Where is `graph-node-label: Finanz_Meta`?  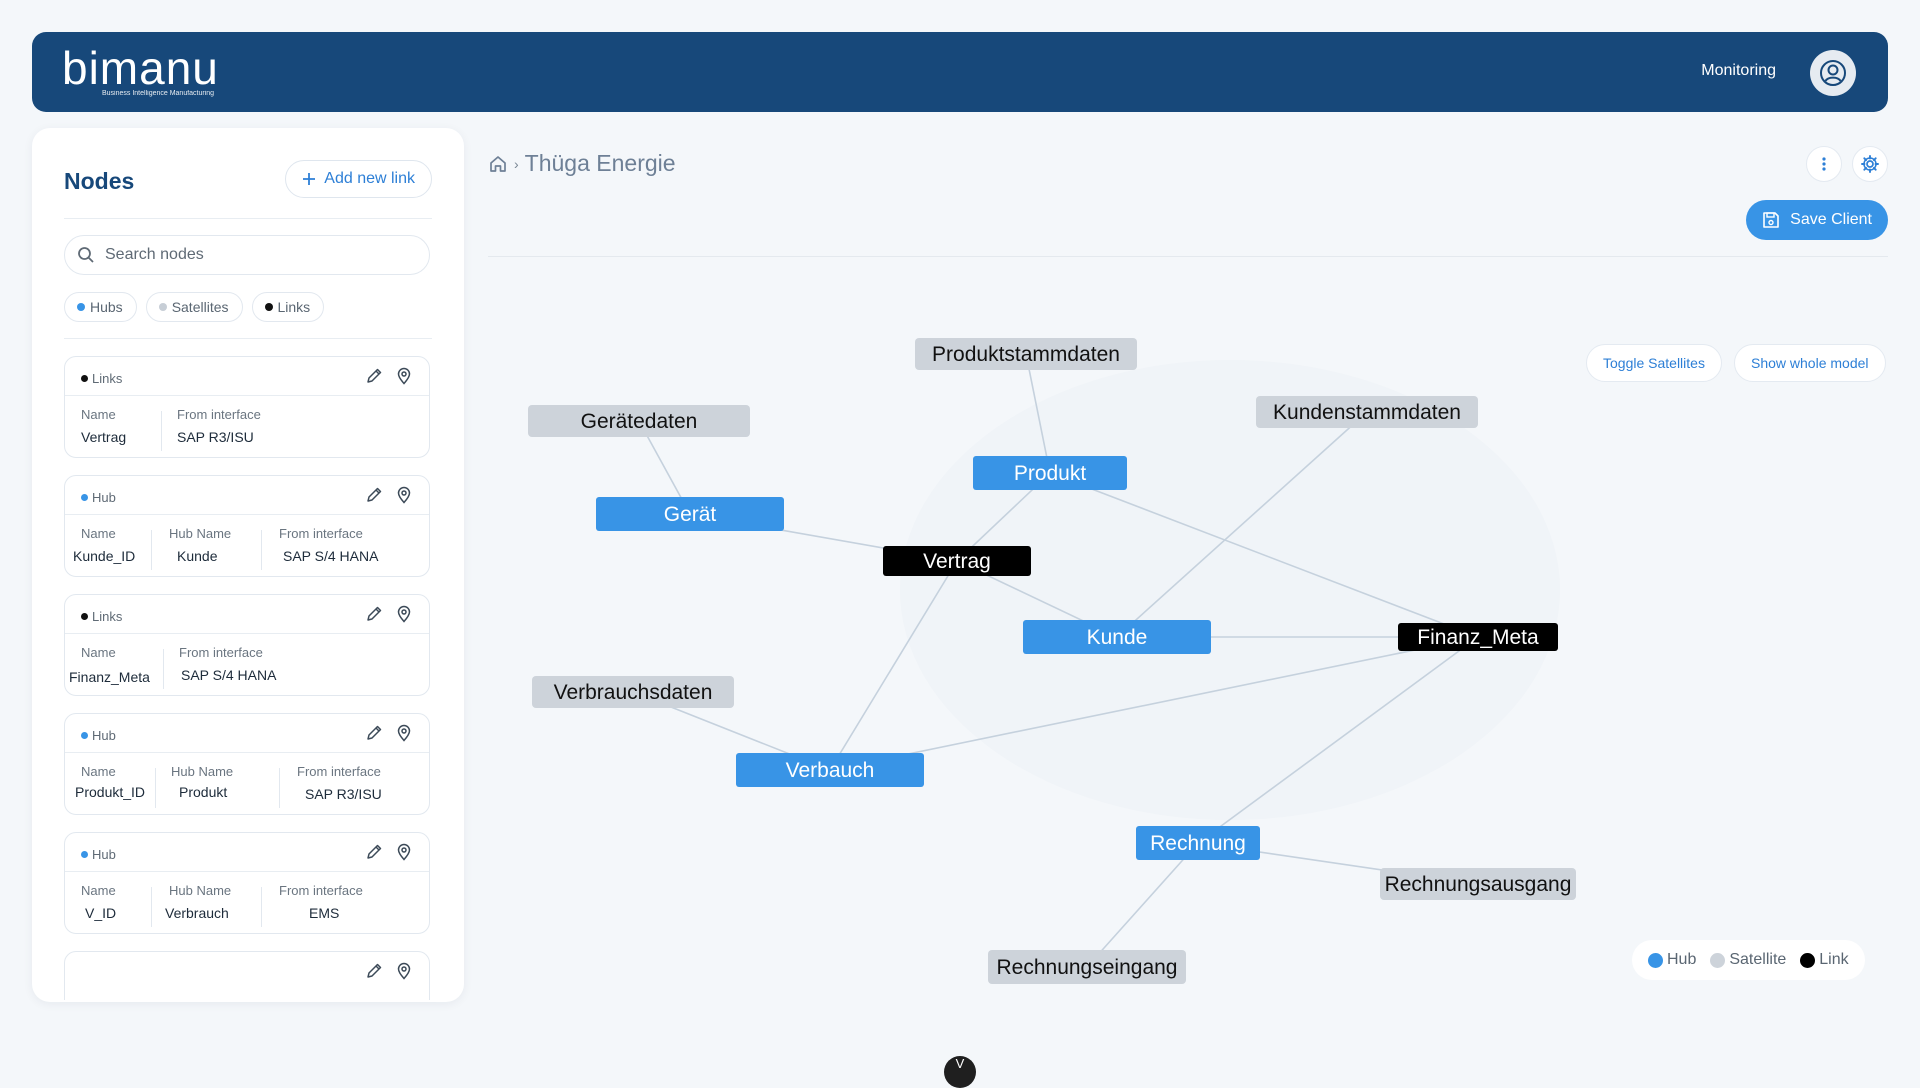 graph-node-label: Finanz_Meta is located at coordinates (1478, 637).